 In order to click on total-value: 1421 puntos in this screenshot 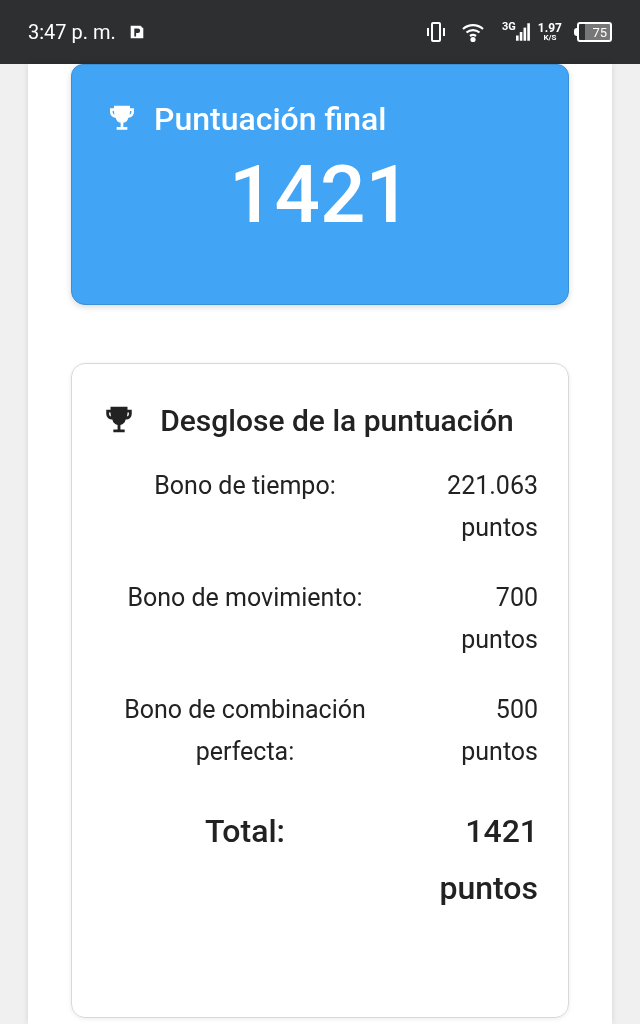, I will do `click(488, 860)`.